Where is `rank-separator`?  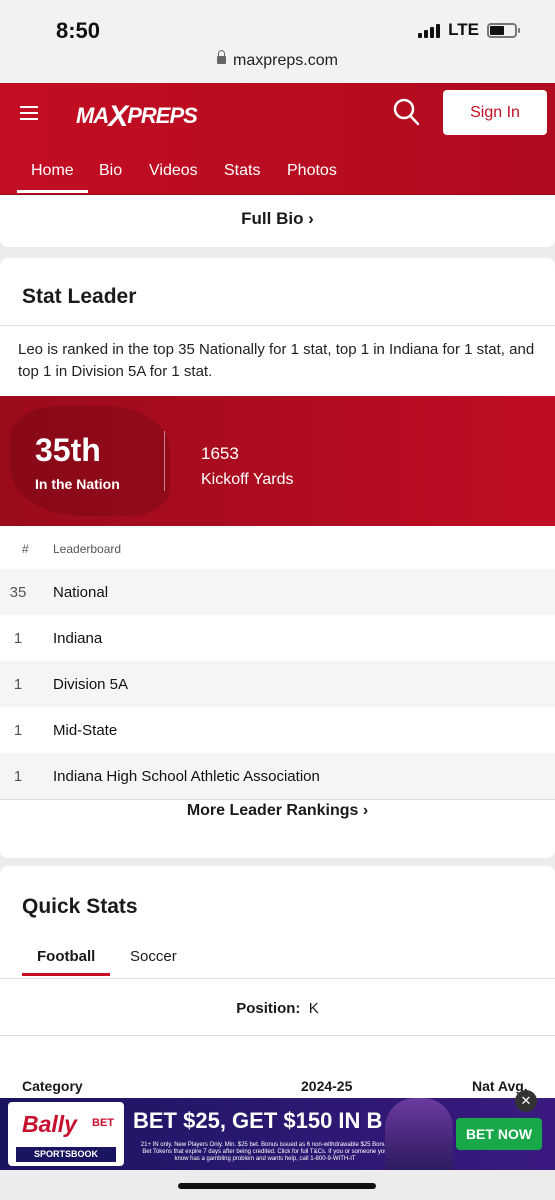
rank-separator is located at coordinates (164, 461).